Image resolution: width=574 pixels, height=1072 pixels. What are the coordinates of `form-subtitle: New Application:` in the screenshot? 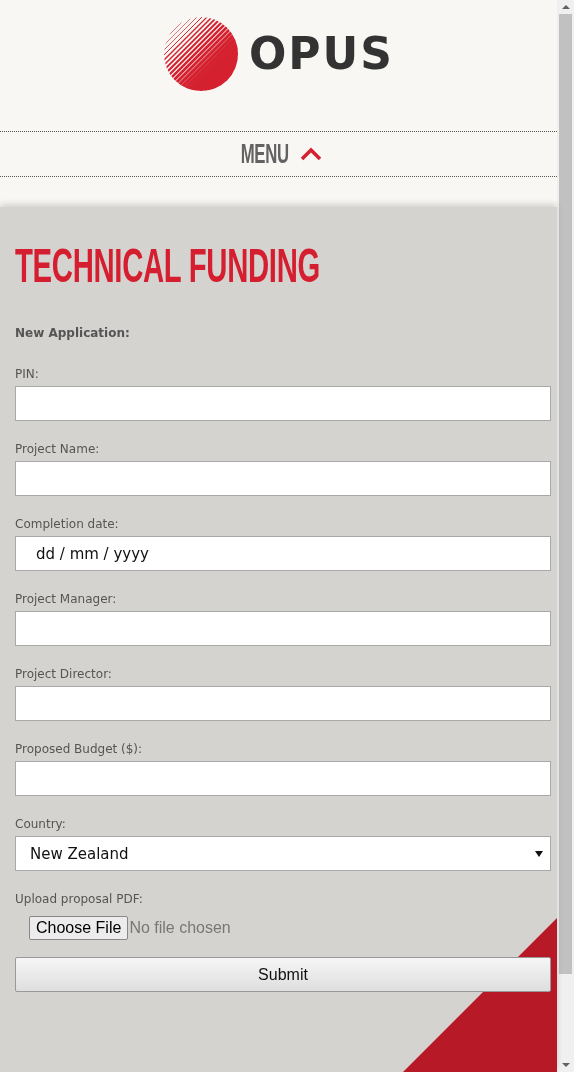 It's located at (73, 334).